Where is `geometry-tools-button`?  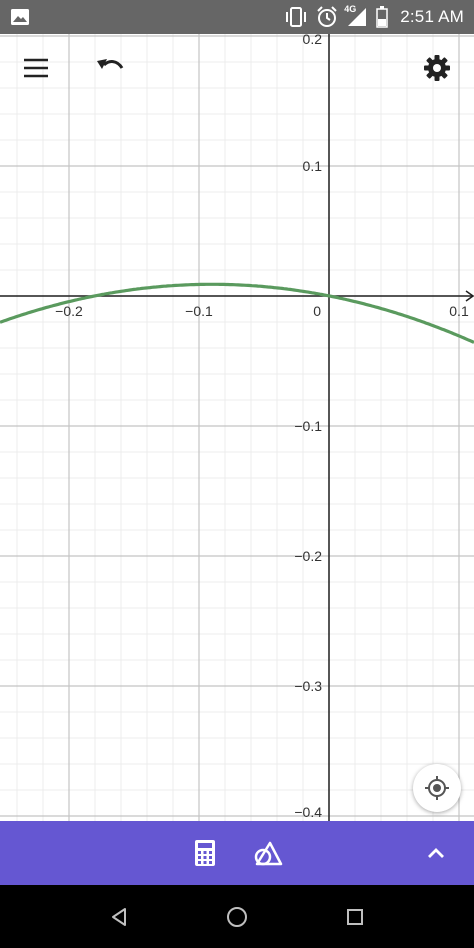 geometry-tools-button is located at coordinates (268, 853).